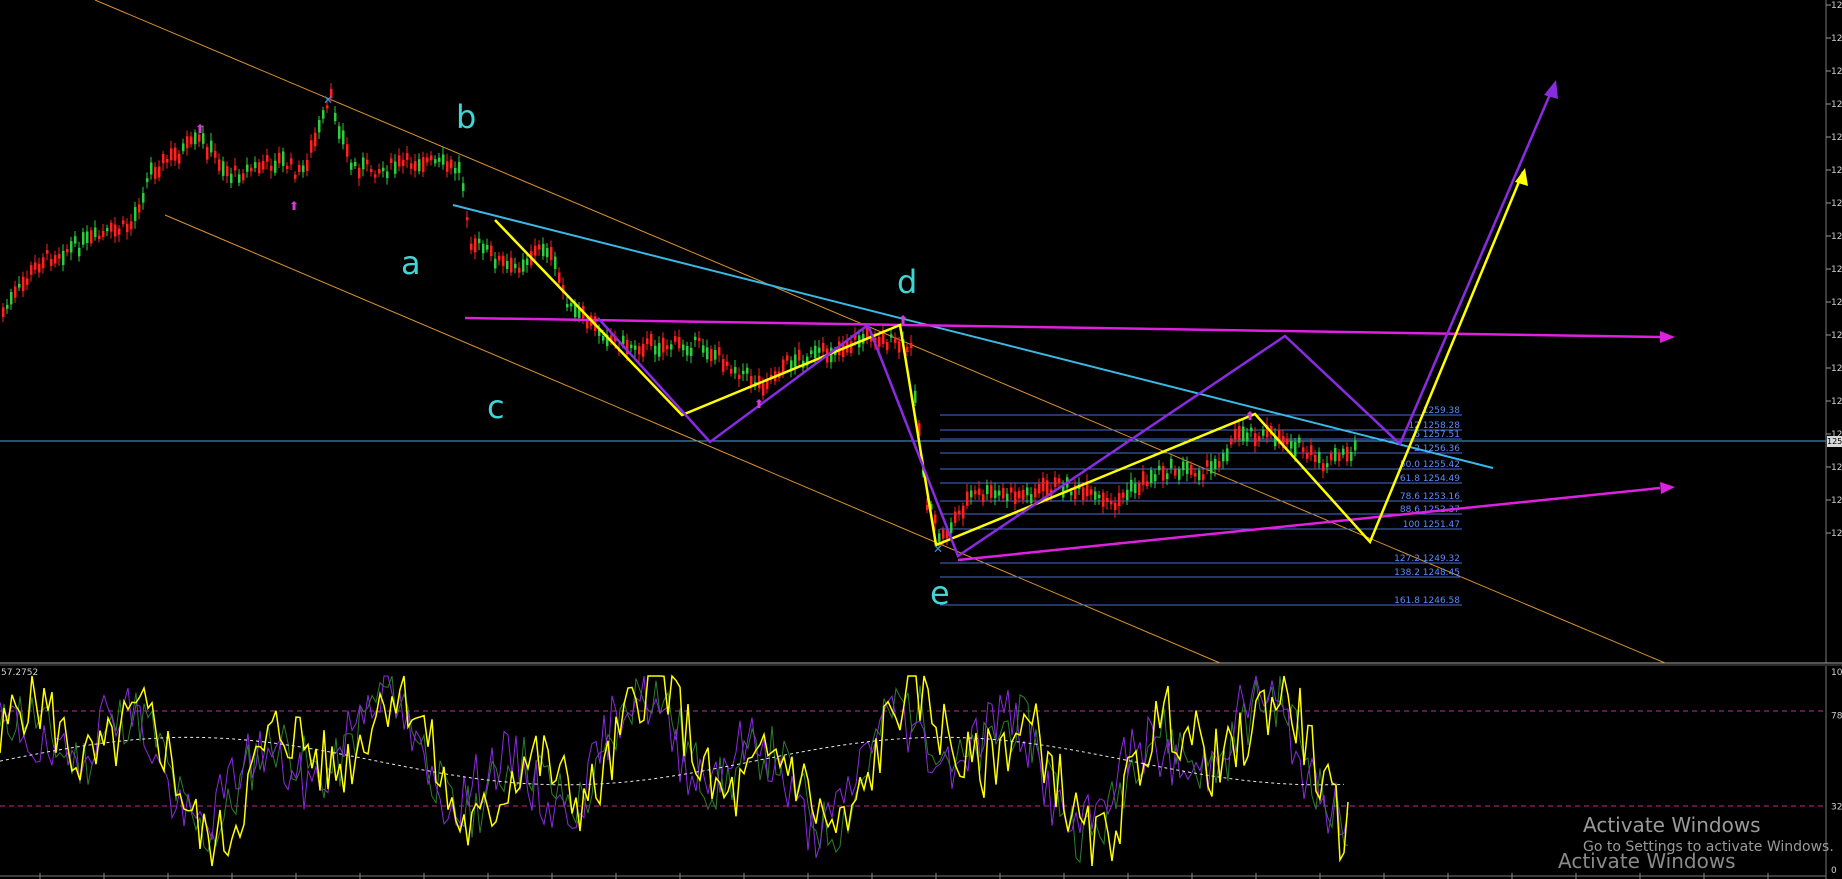 The image size is (1842, 879). I want to click on fib-level-label: 50.0 1255.42, so click(1430, 465).